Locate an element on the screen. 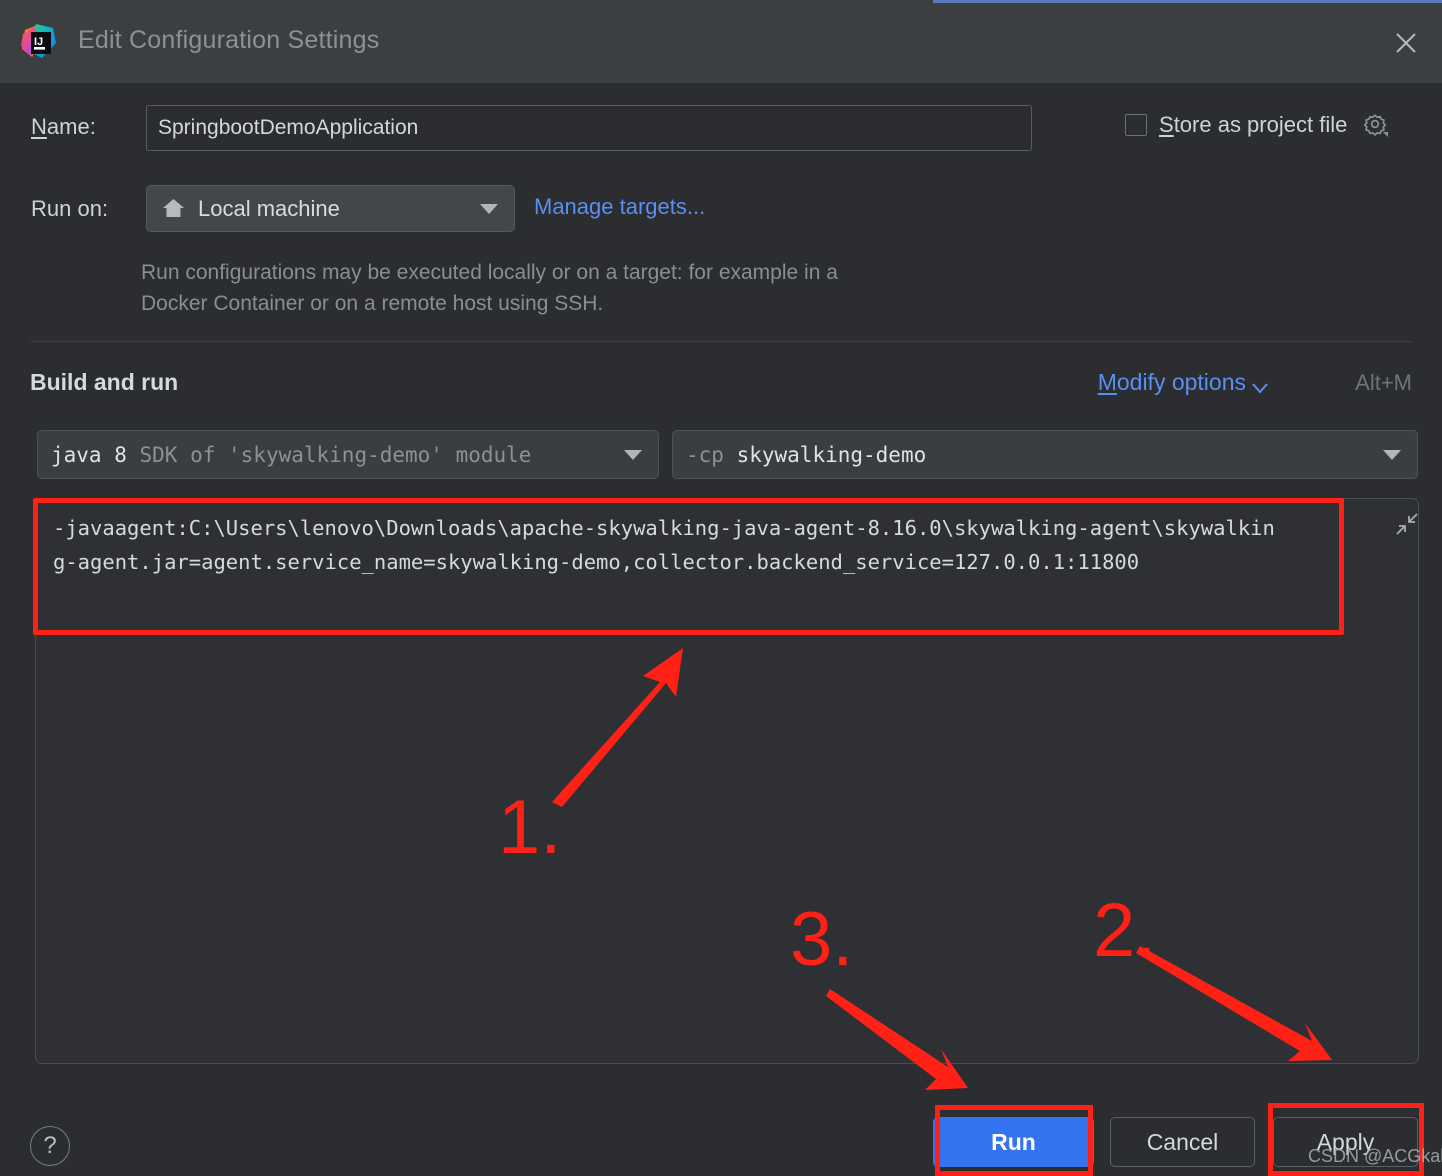  run-on-label: Run on: is located at coordinates (70, 208).